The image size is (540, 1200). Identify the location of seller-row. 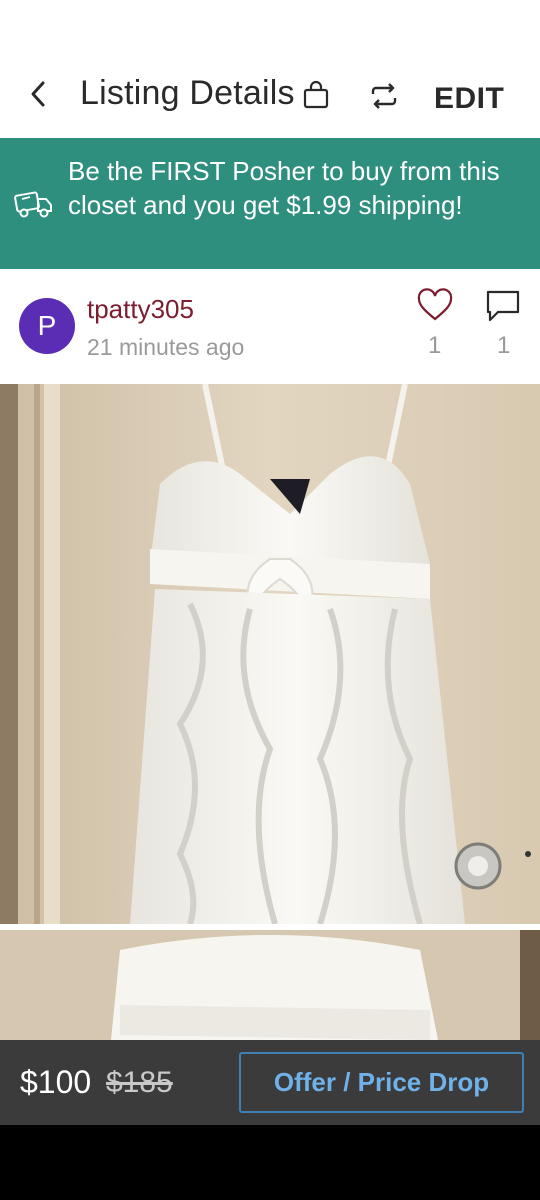
(270, 326).